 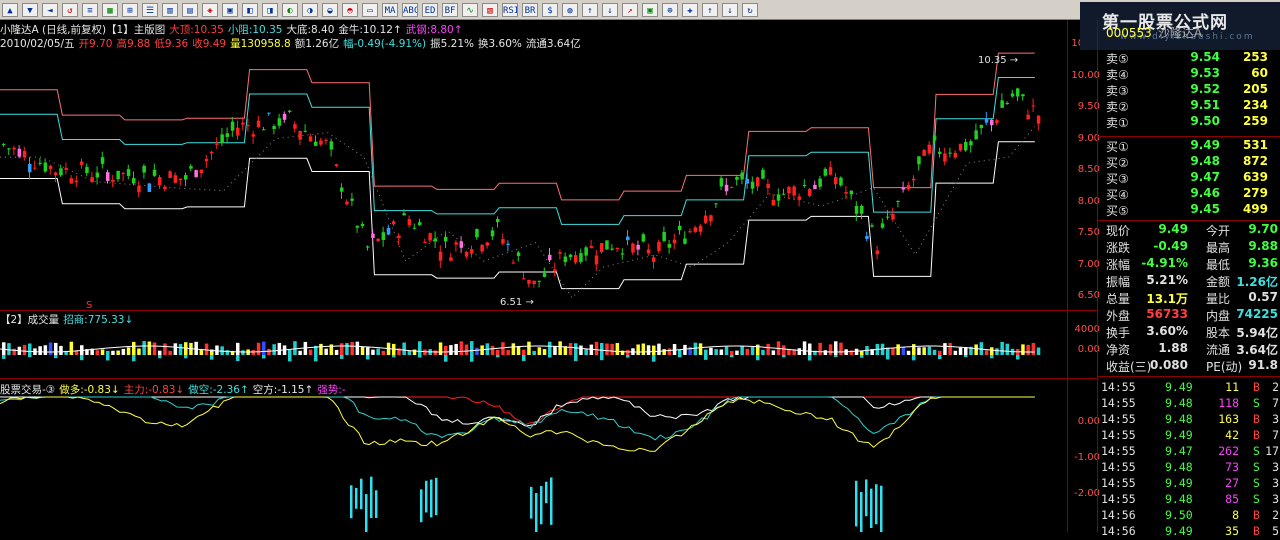 I want to click on toolbar-button-36: ↓, so click(x=730, y=9).